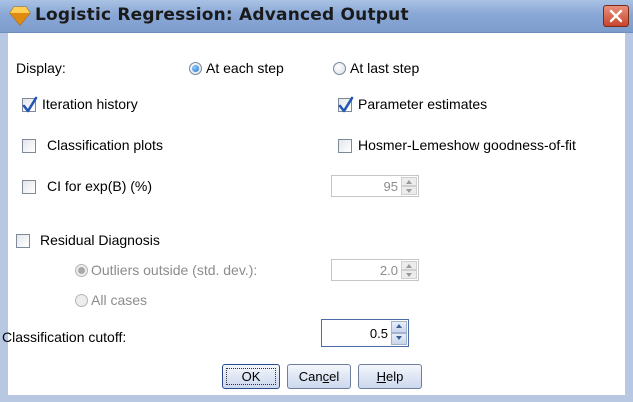 Image resolution: width=633 pixels, height=402 pixels. I want to click on ci-exp-b-label: CI for exp(B) (%), so click(99, 186).